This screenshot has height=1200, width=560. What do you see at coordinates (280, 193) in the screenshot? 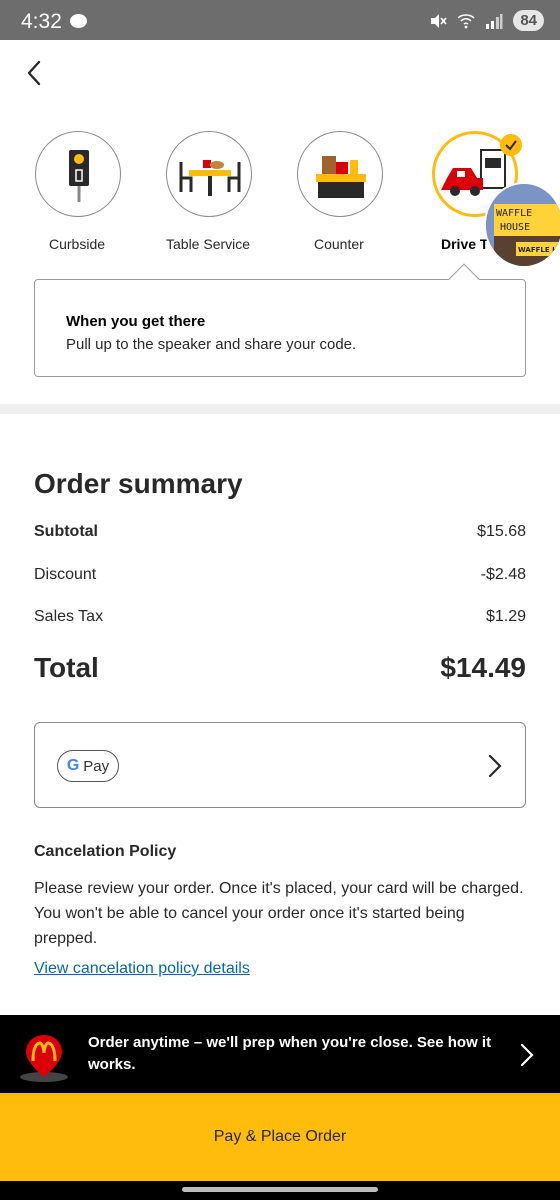
I see `service-options: Curbside Table Service Counter Drive T` at bounding box center [280, 193].